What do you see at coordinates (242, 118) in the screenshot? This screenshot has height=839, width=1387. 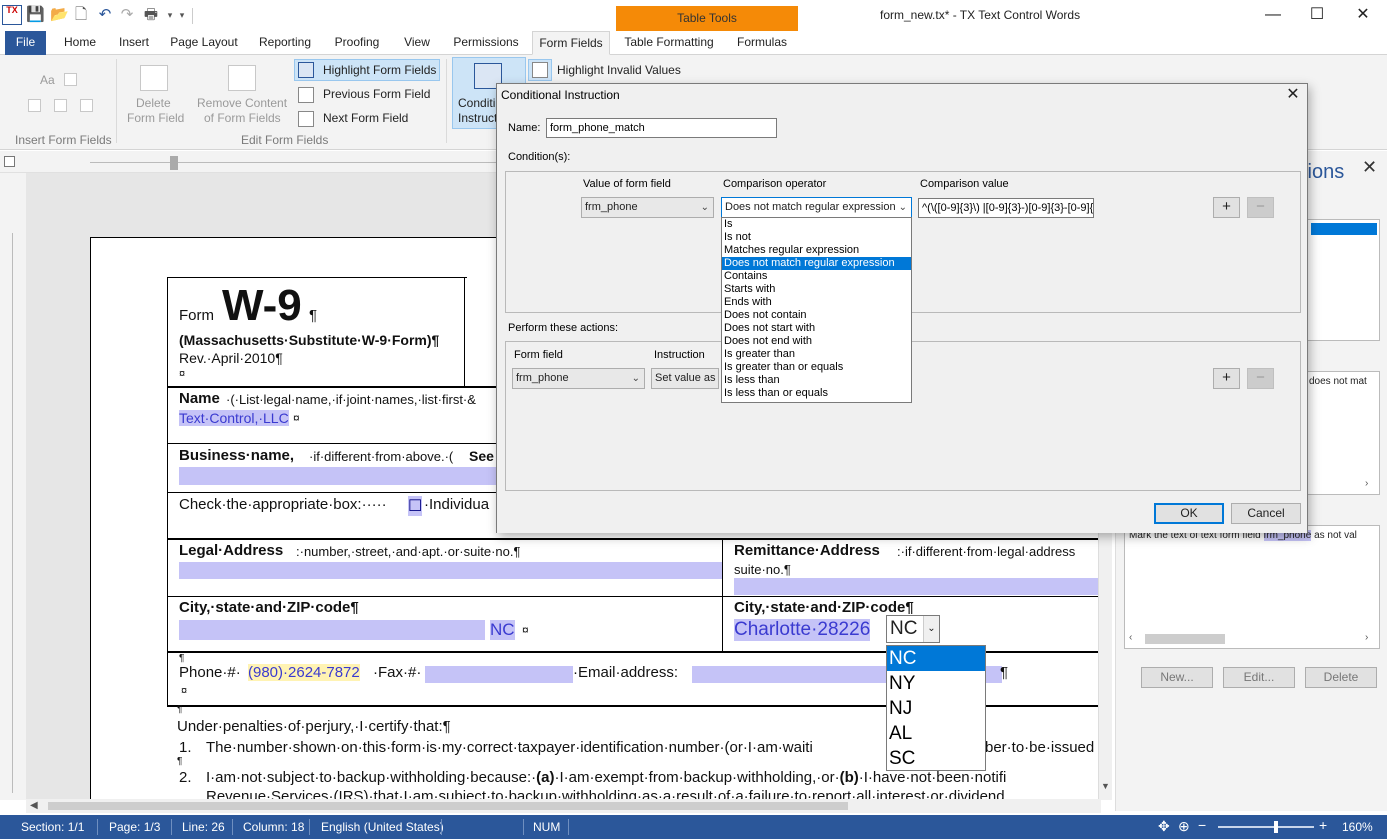 I see `remove-content-label-2: of Form Fields` at bounding box center [242, 118].